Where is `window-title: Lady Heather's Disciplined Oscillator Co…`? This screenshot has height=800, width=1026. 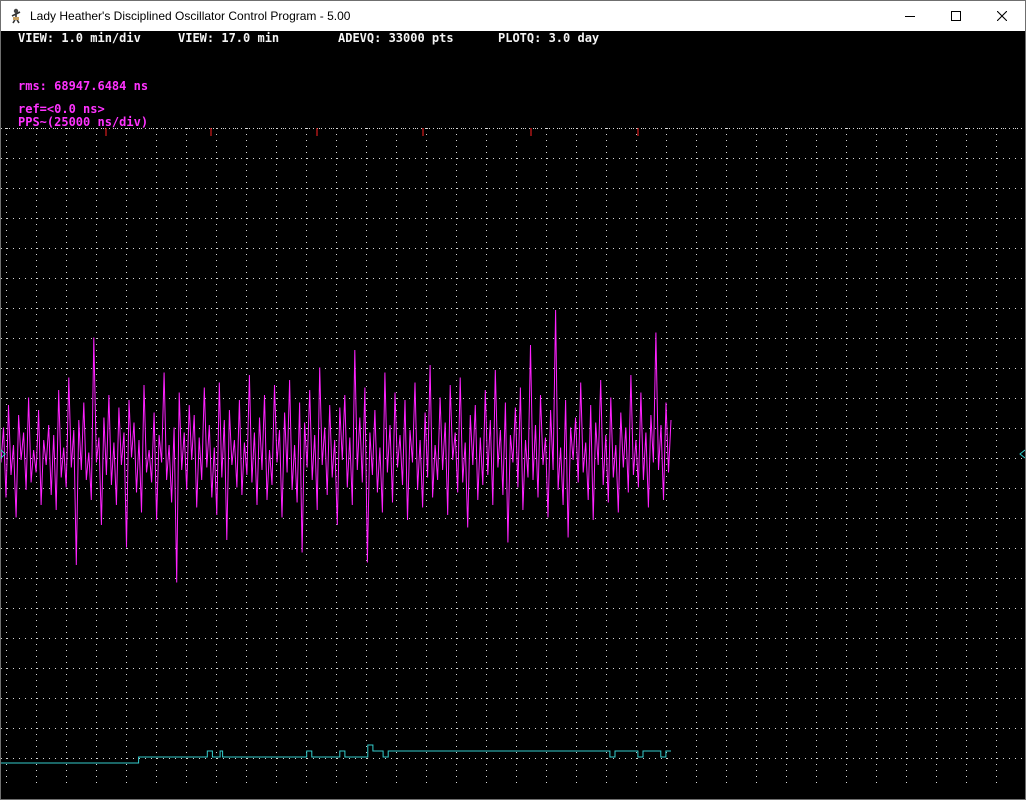 window-title: Lady Heather's Disciplined Oscillator Co… is located at coordinates (190, 16).